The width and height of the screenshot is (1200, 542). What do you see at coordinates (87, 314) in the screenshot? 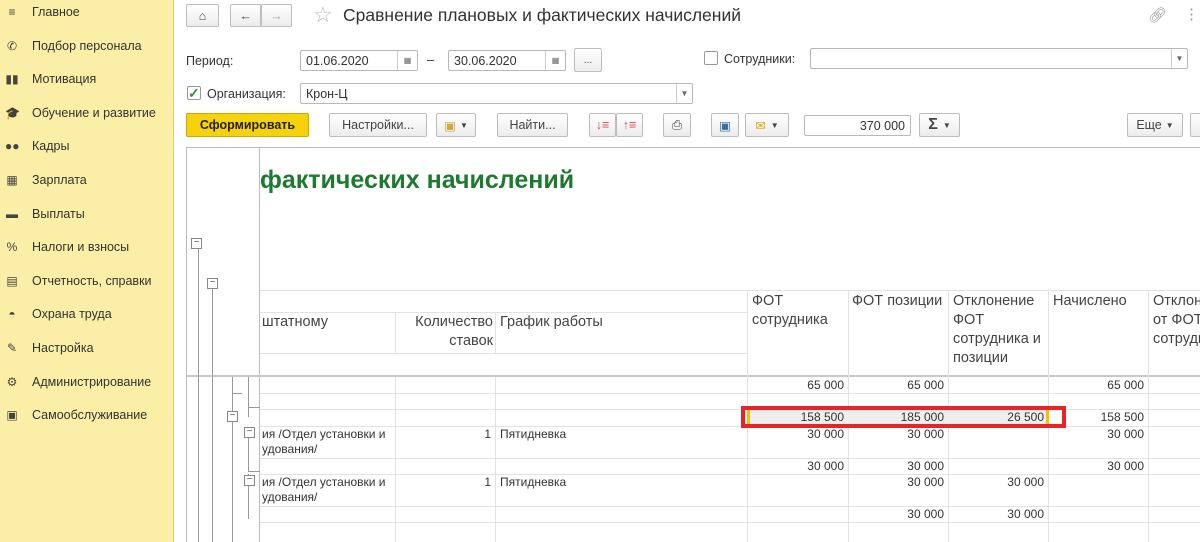
I see `sidebar-item-9: ◓ Охрана труда` at bounding box center [87, 314].